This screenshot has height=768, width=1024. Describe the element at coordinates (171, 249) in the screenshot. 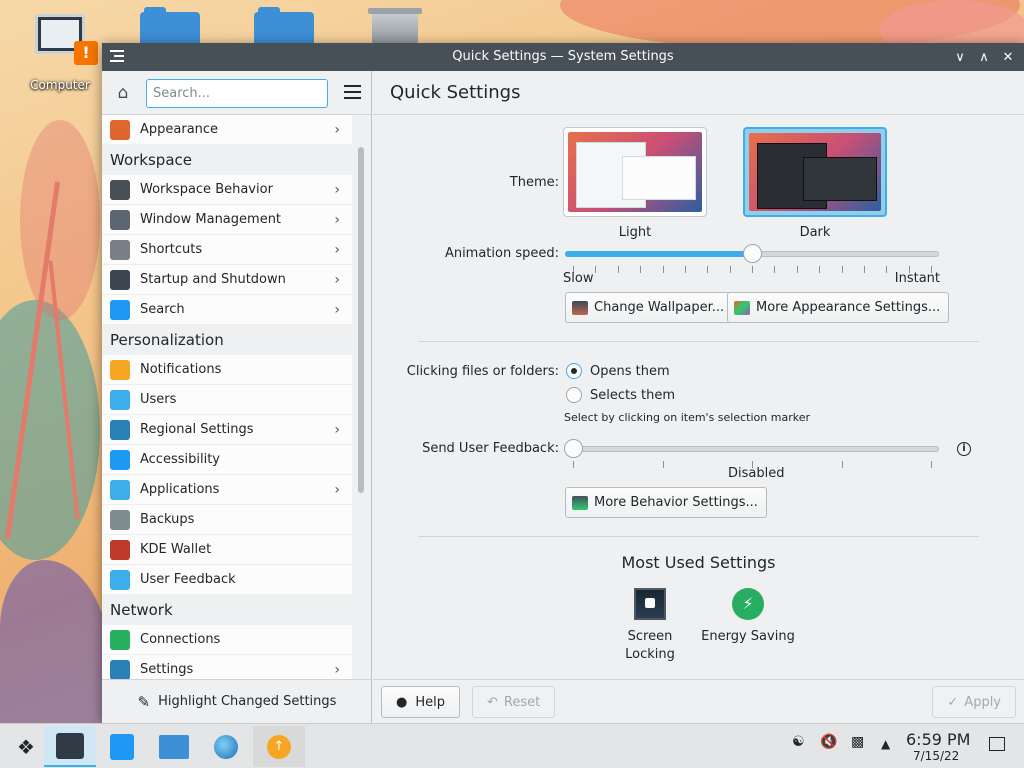

I see `sidebar-item-label: Shortcuts` at that location.